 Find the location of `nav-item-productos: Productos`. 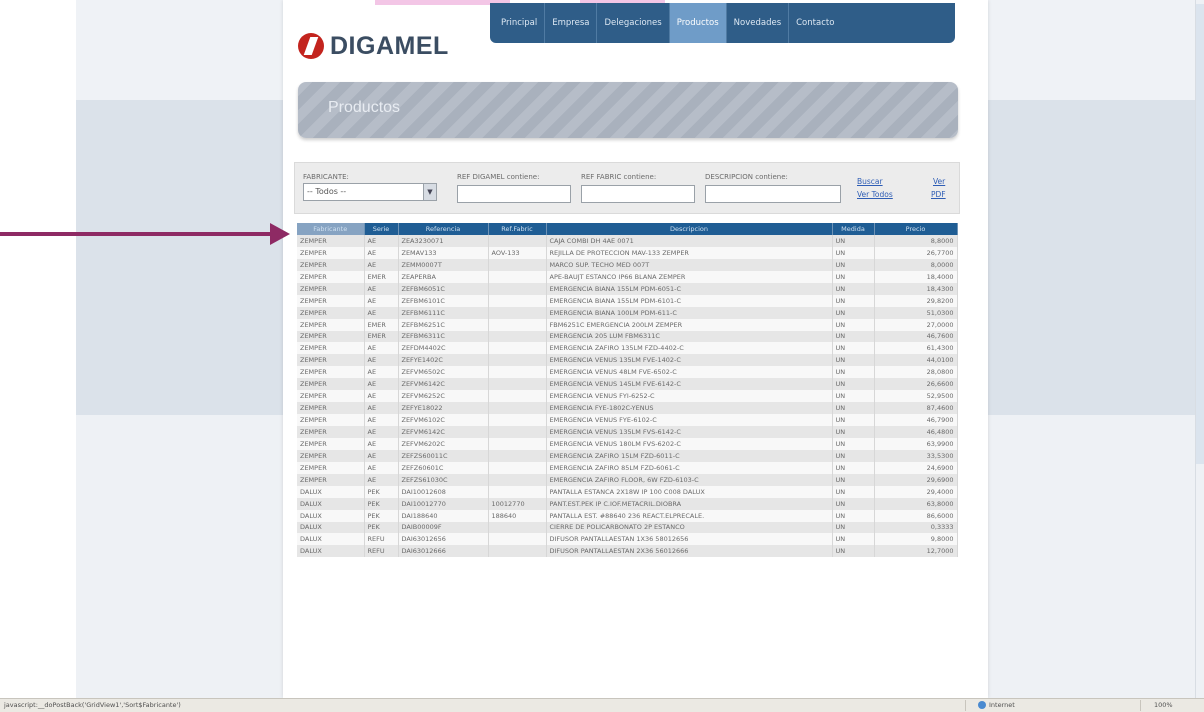

nav-item-productos: Productos is located at coordinates (698, 23).